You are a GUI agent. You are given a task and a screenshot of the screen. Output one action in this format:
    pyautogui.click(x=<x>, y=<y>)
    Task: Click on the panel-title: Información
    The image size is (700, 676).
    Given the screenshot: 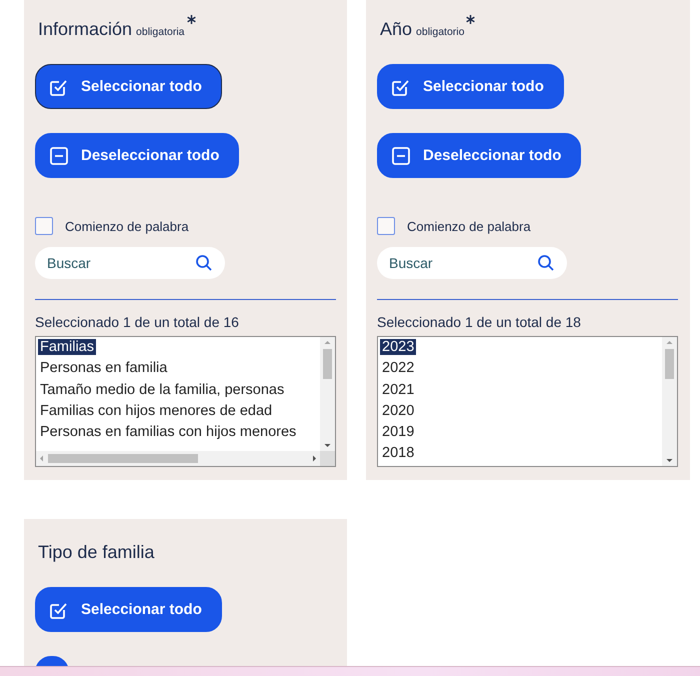 What is the action you would take?
    pyautogui.click(x=85, y=29)
    